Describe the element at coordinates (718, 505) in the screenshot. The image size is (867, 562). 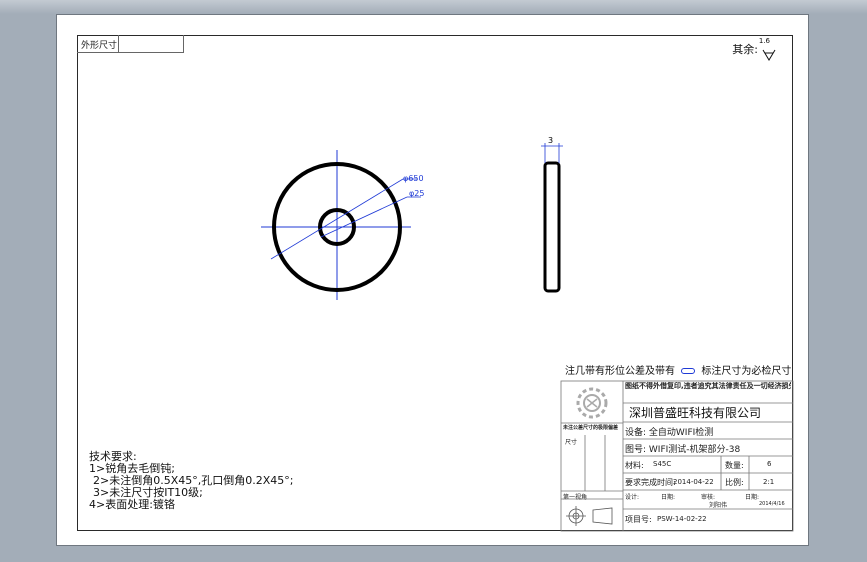
I see `signer-name: 刘阳伟` at that location.